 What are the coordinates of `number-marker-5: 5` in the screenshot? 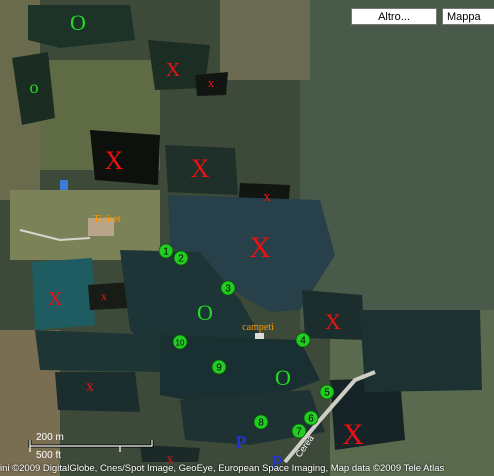 It's located at (327, 392).